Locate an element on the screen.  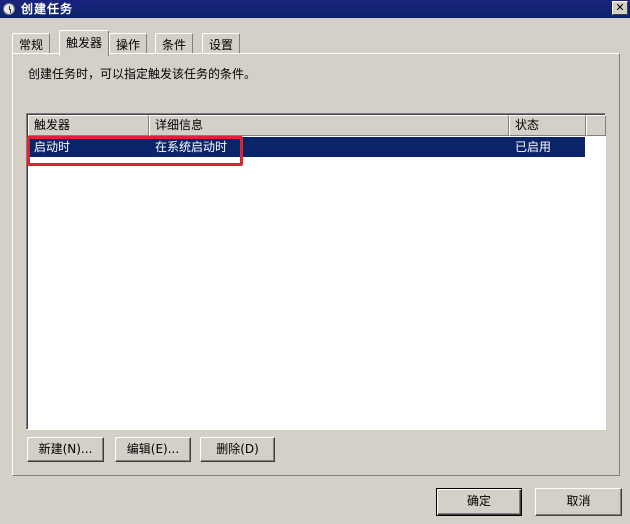
delete-button: 删除(D) is located at coordinates (237, 449).